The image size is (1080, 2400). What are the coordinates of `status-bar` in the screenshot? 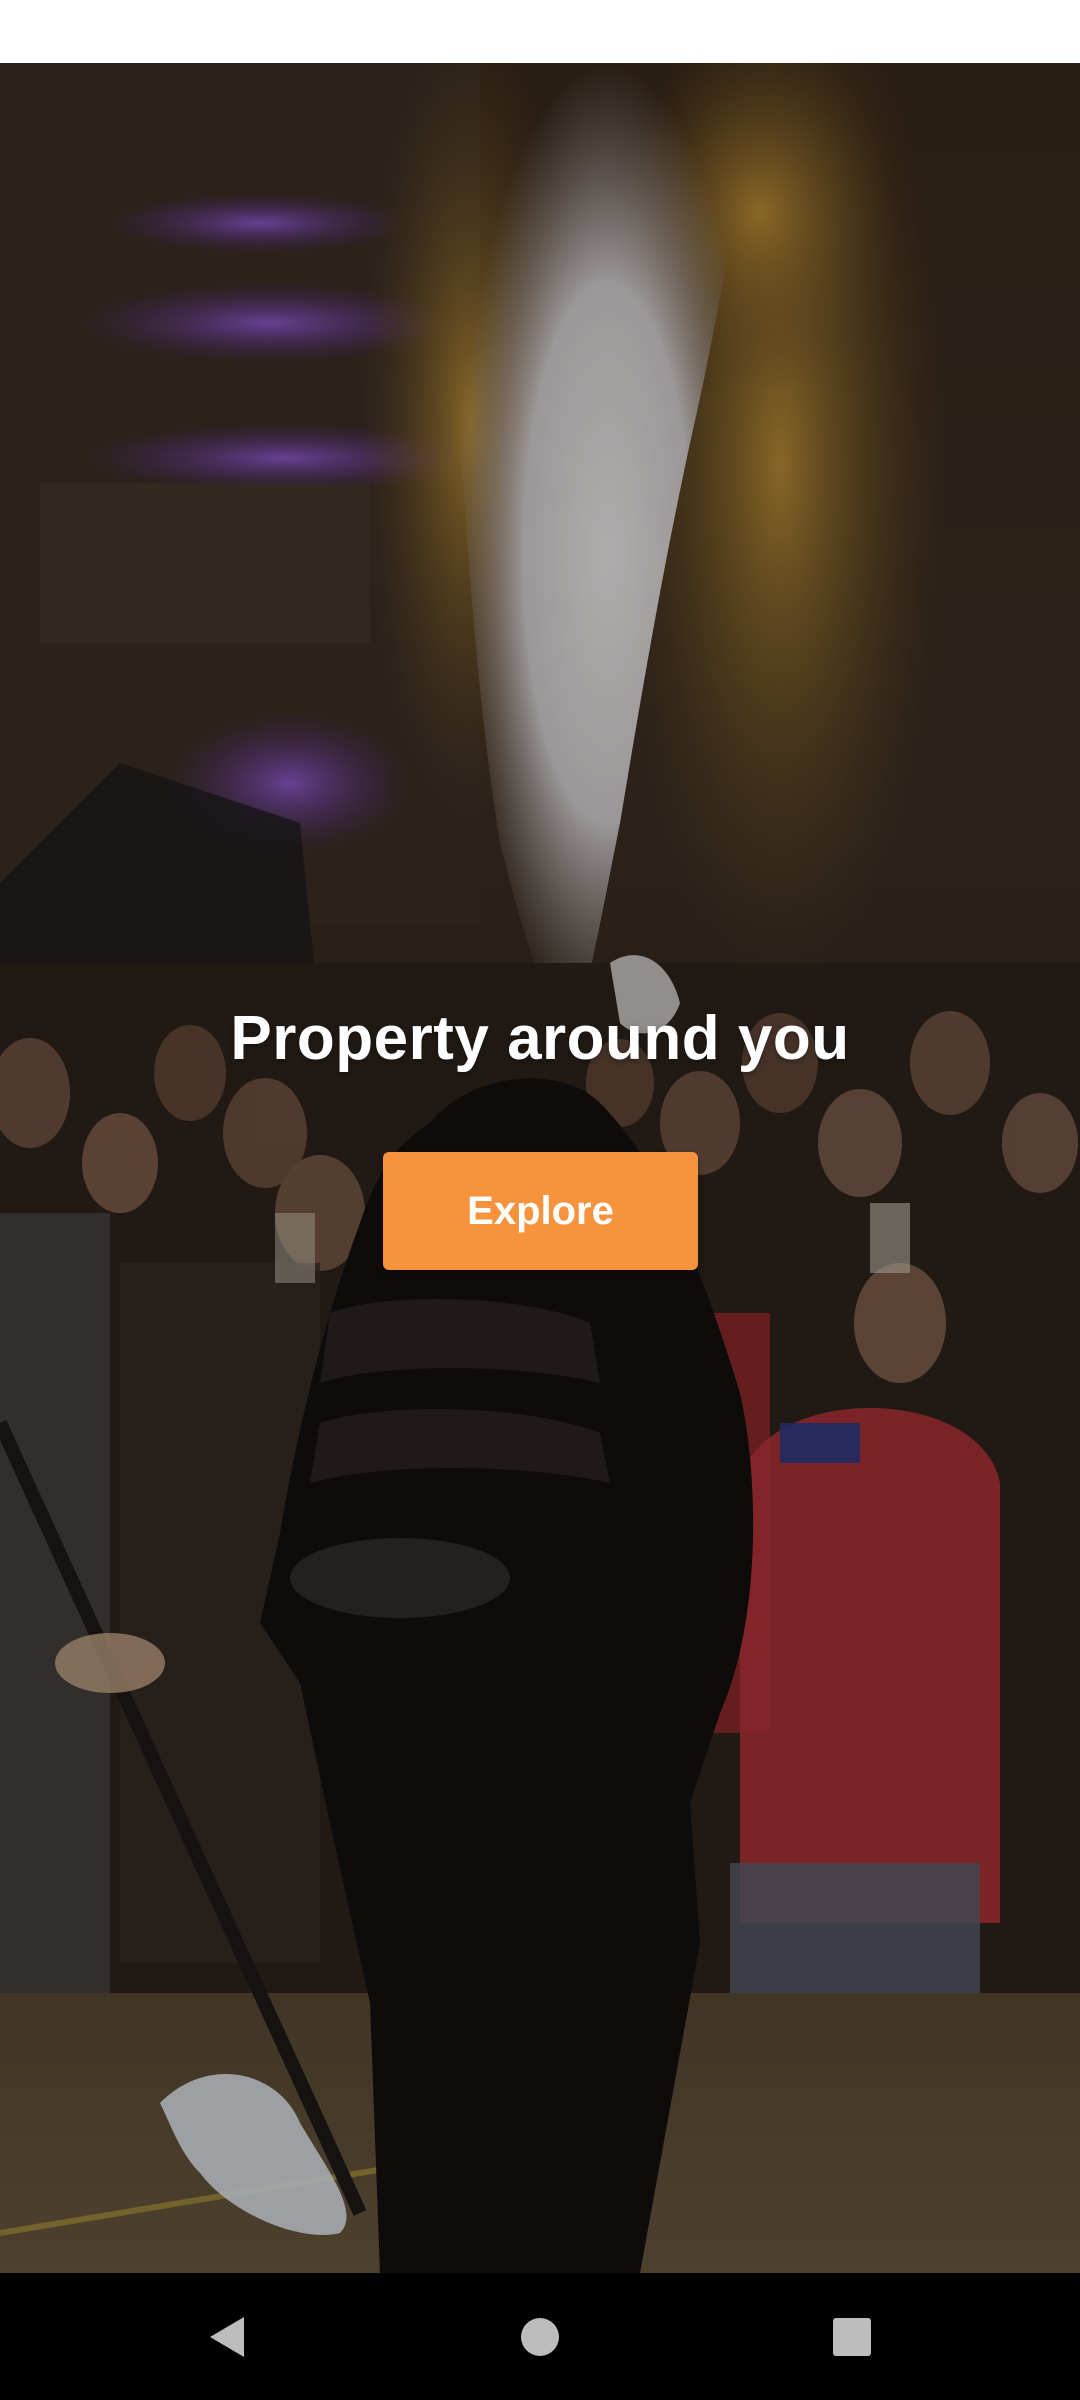 It's located at (540, 31).